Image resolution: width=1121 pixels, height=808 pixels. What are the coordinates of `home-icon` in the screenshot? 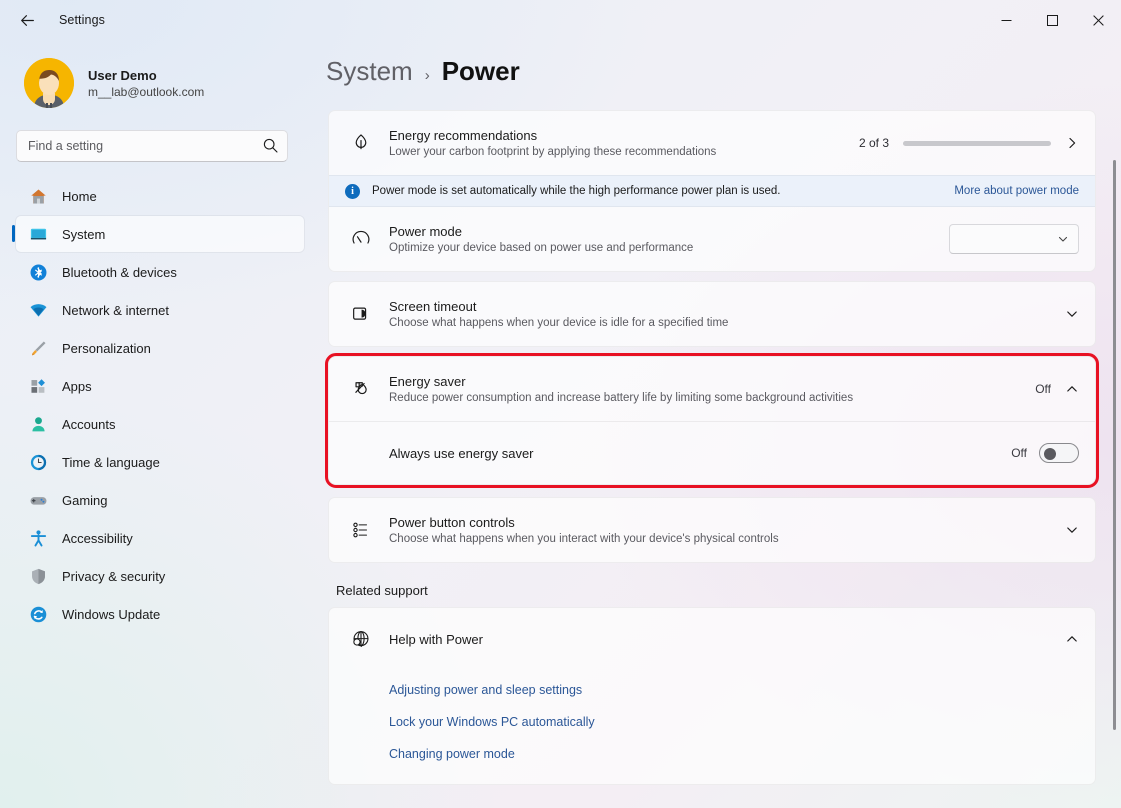 It's located at (38, 196).